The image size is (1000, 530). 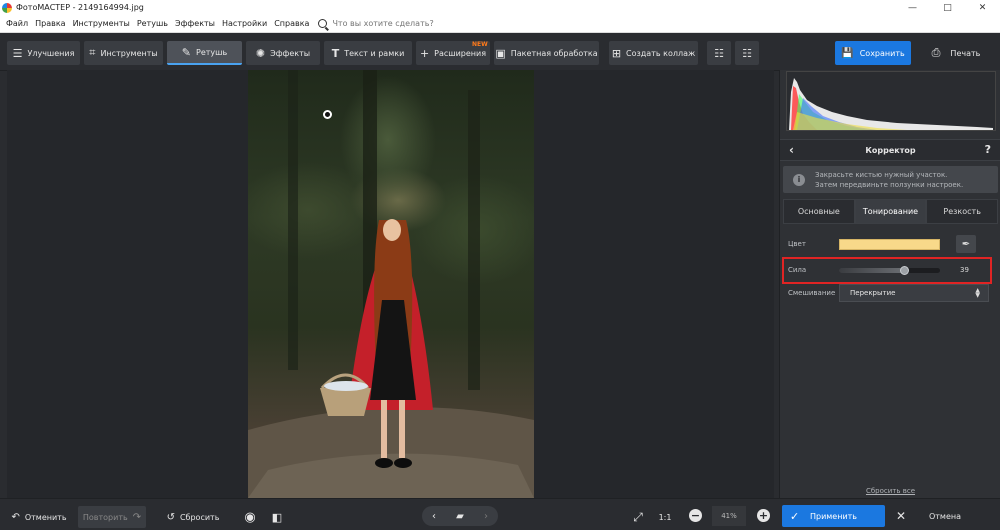 What do you see at coordinates (123, 53) in the screenshot?
I see `tab-tools: ⌗ Инструменты` at bounding box center [123, 53].